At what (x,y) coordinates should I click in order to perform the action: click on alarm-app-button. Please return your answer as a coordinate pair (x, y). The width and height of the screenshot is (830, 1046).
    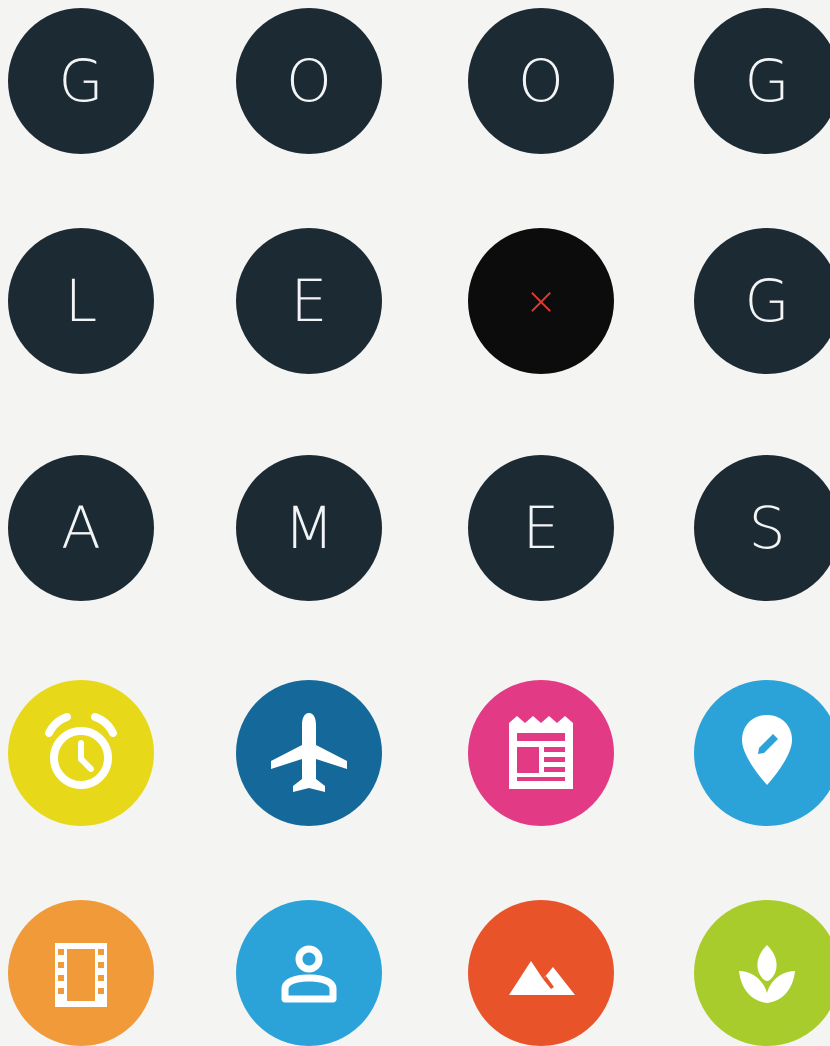
    Looking at the image, I should click on (81, 753).